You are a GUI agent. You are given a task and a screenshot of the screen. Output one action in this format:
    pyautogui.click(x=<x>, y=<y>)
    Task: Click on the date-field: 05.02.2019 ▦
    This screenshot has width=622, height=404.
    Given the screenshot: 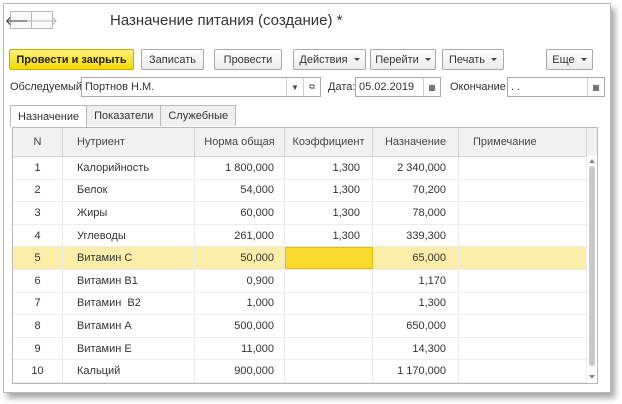 What is the action you would take?
    pyautogui.click(x=398, y=87)
    